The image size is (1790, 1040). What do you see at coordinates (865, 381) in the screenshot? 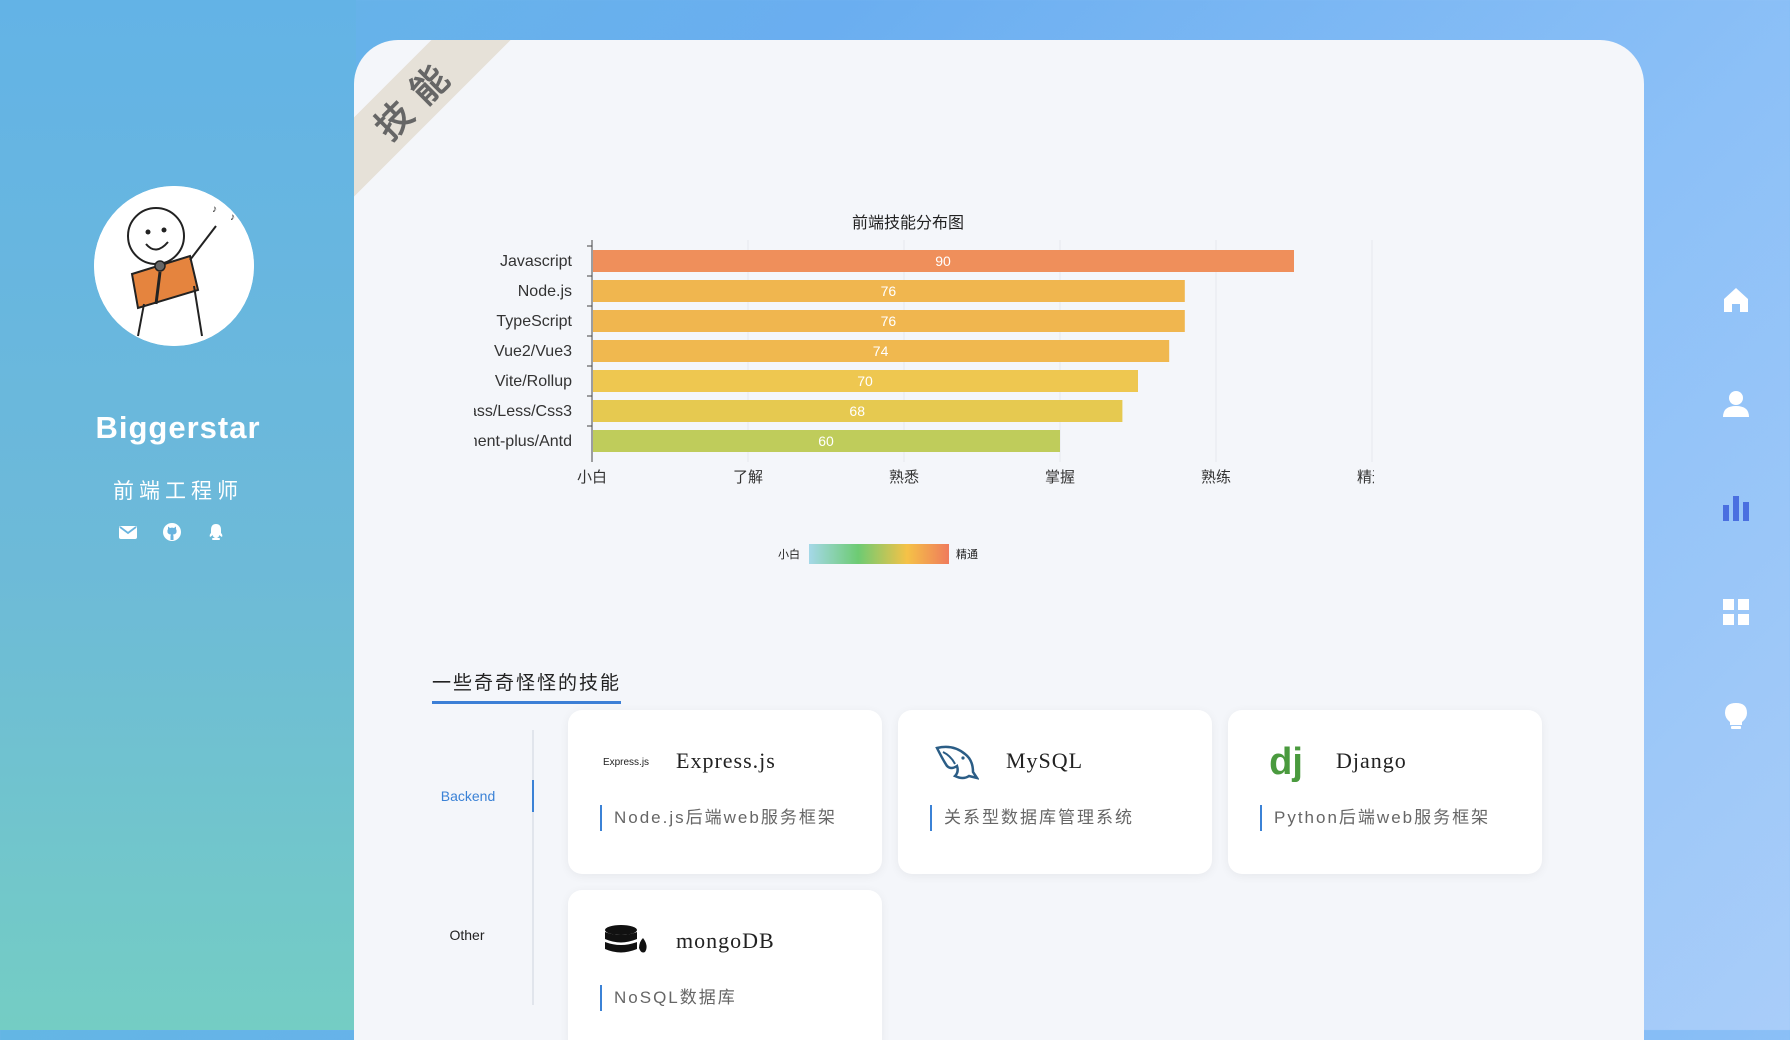
I see `bar-value-label: 70` at bounding box center [865, 381].